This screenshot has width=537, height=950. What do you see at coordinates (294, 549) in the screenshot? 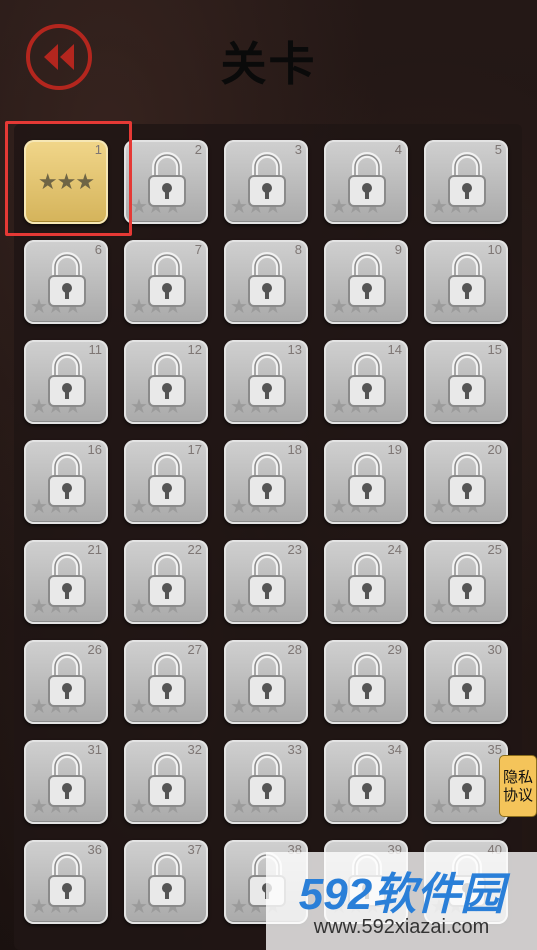
I see `level-number: 23` at bounding box center [294, 549].